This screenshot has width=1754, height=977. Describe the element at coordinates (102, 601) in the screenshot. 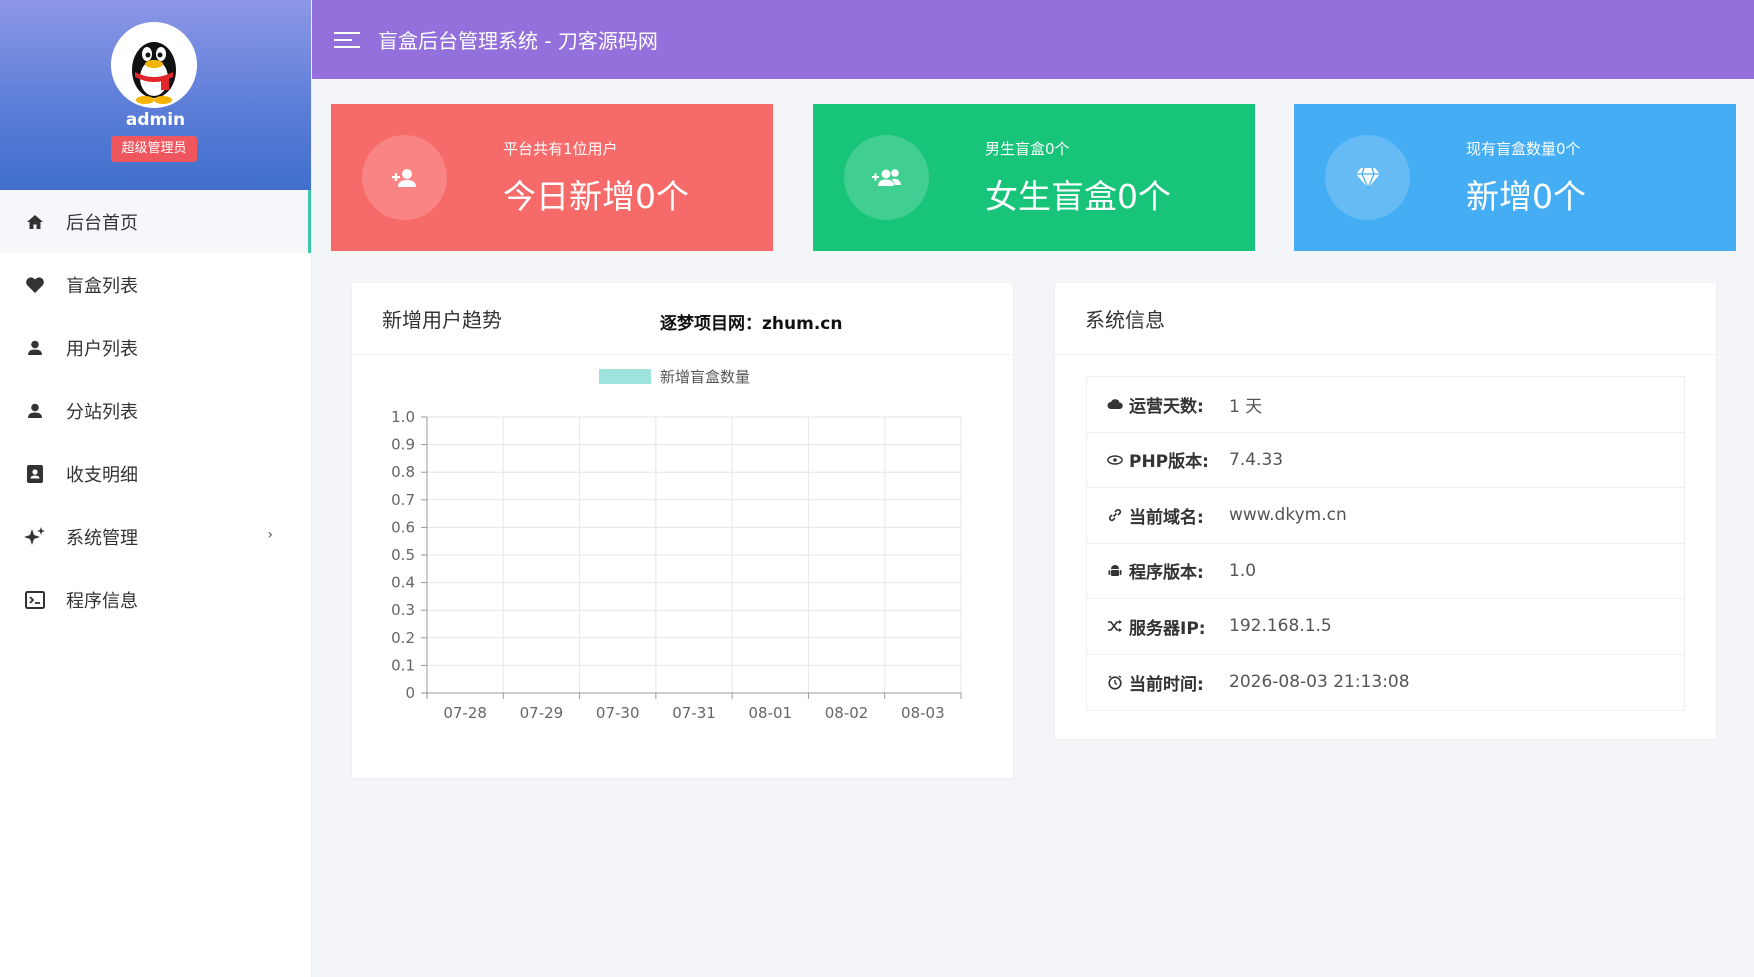

I see `sidebar-item-label: 程序信息` at that location.